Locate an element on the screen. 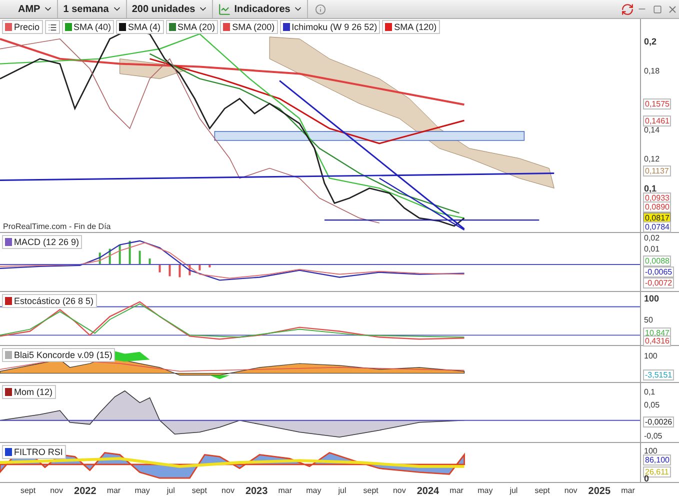  axis-value-label: 0,0890 is located at coordinates (657, 207).